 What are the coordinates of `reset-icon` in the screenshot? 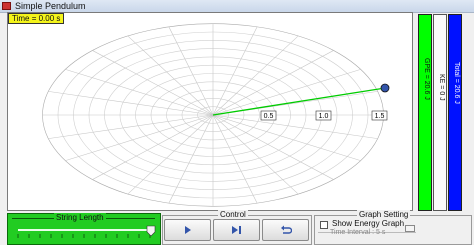 It's located at (286, 229).